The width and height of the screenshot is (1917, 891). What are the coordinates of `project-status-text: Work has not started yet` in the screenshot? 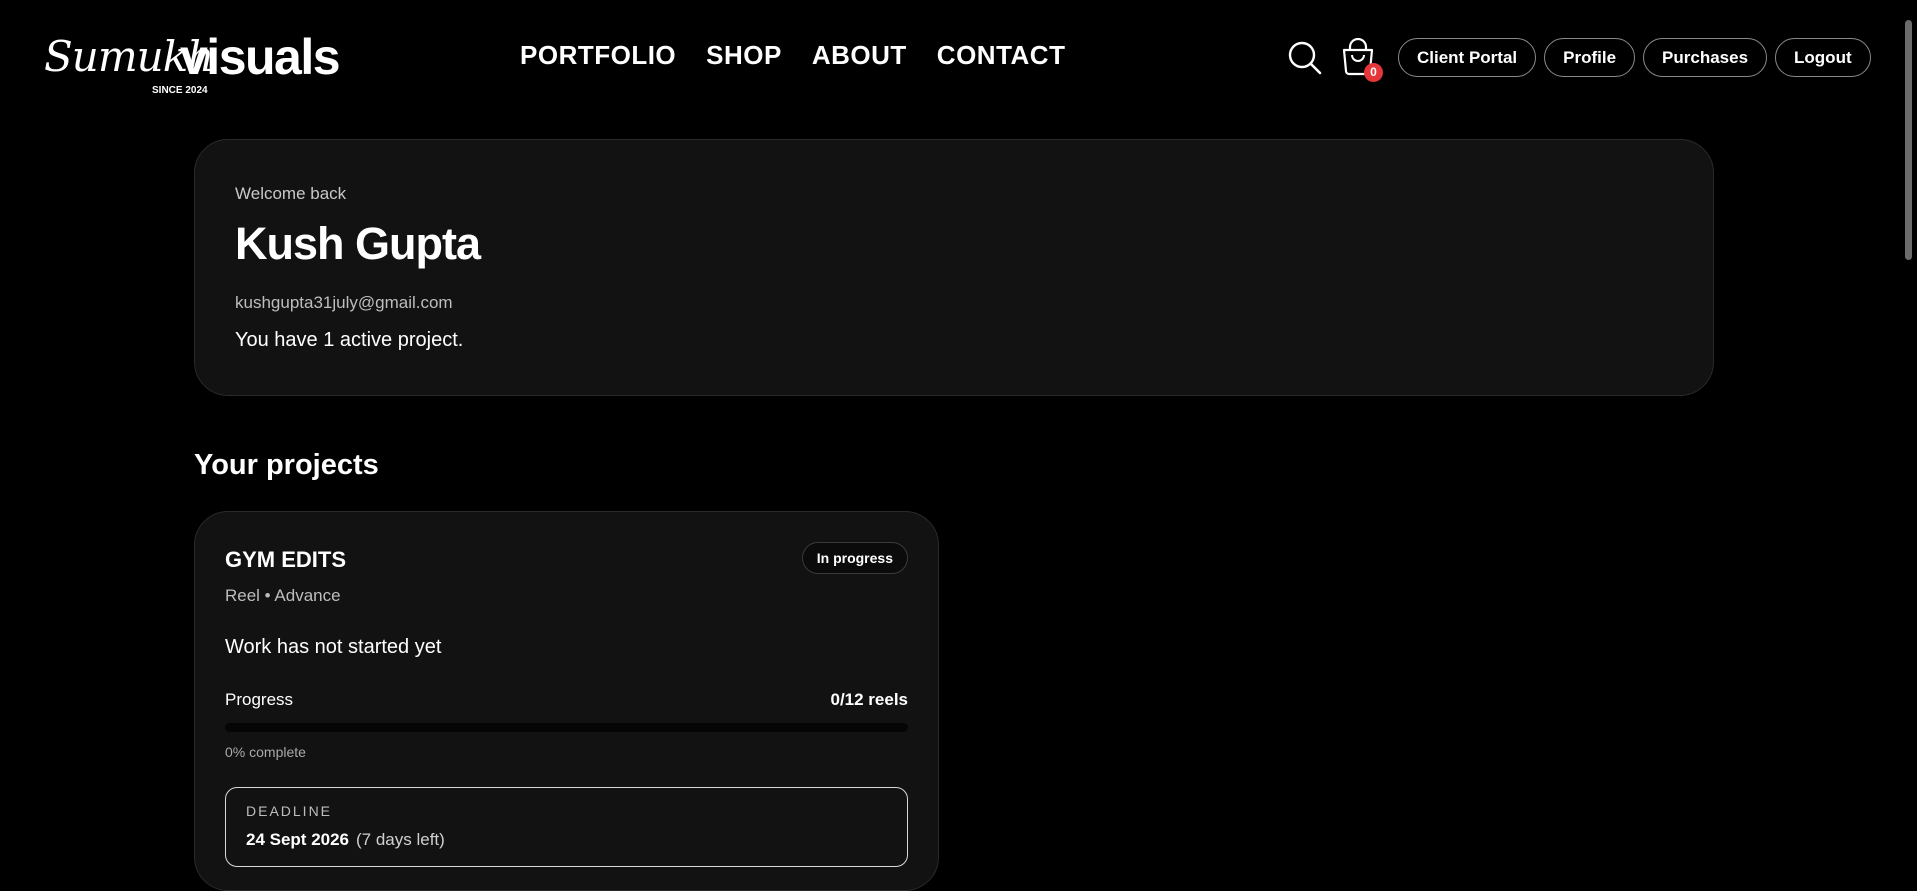 It's located at (333, 647).